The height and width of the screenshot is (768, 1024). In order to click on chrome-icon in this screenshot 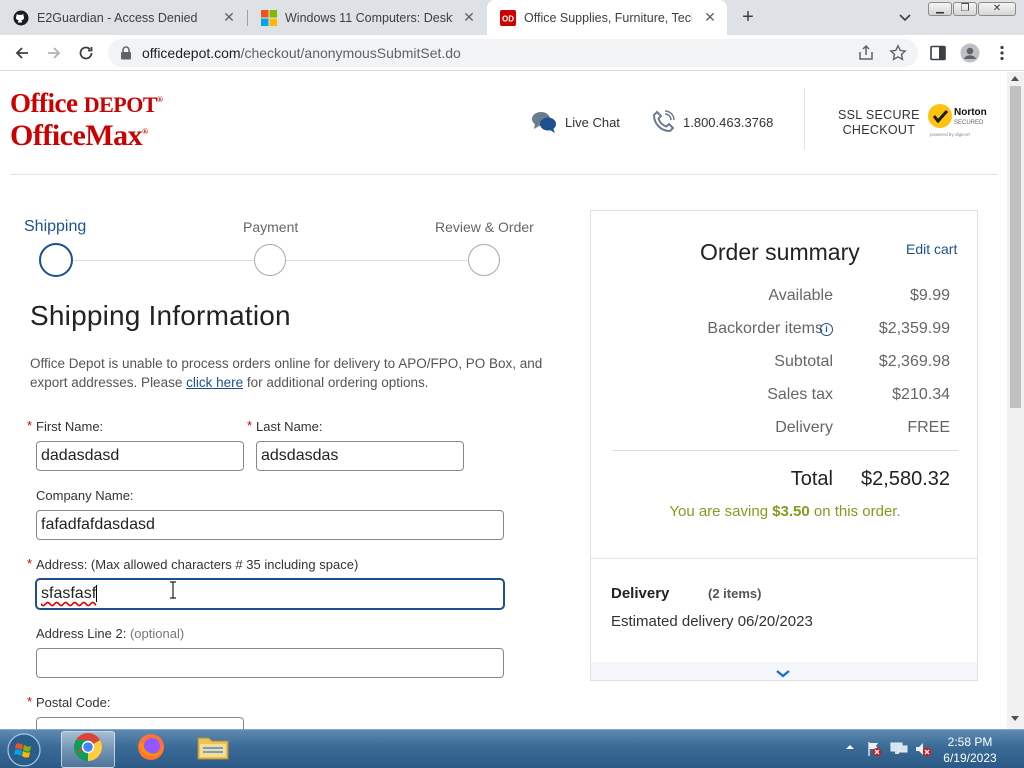, I will do `click(88, 749)`.